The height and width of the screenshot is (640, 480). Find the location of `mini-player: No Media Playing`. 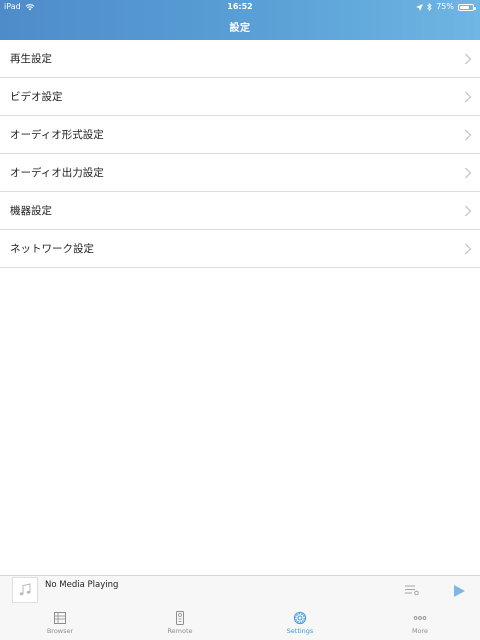

mini-player: No Media Playing is located at coordinates (240, 590).